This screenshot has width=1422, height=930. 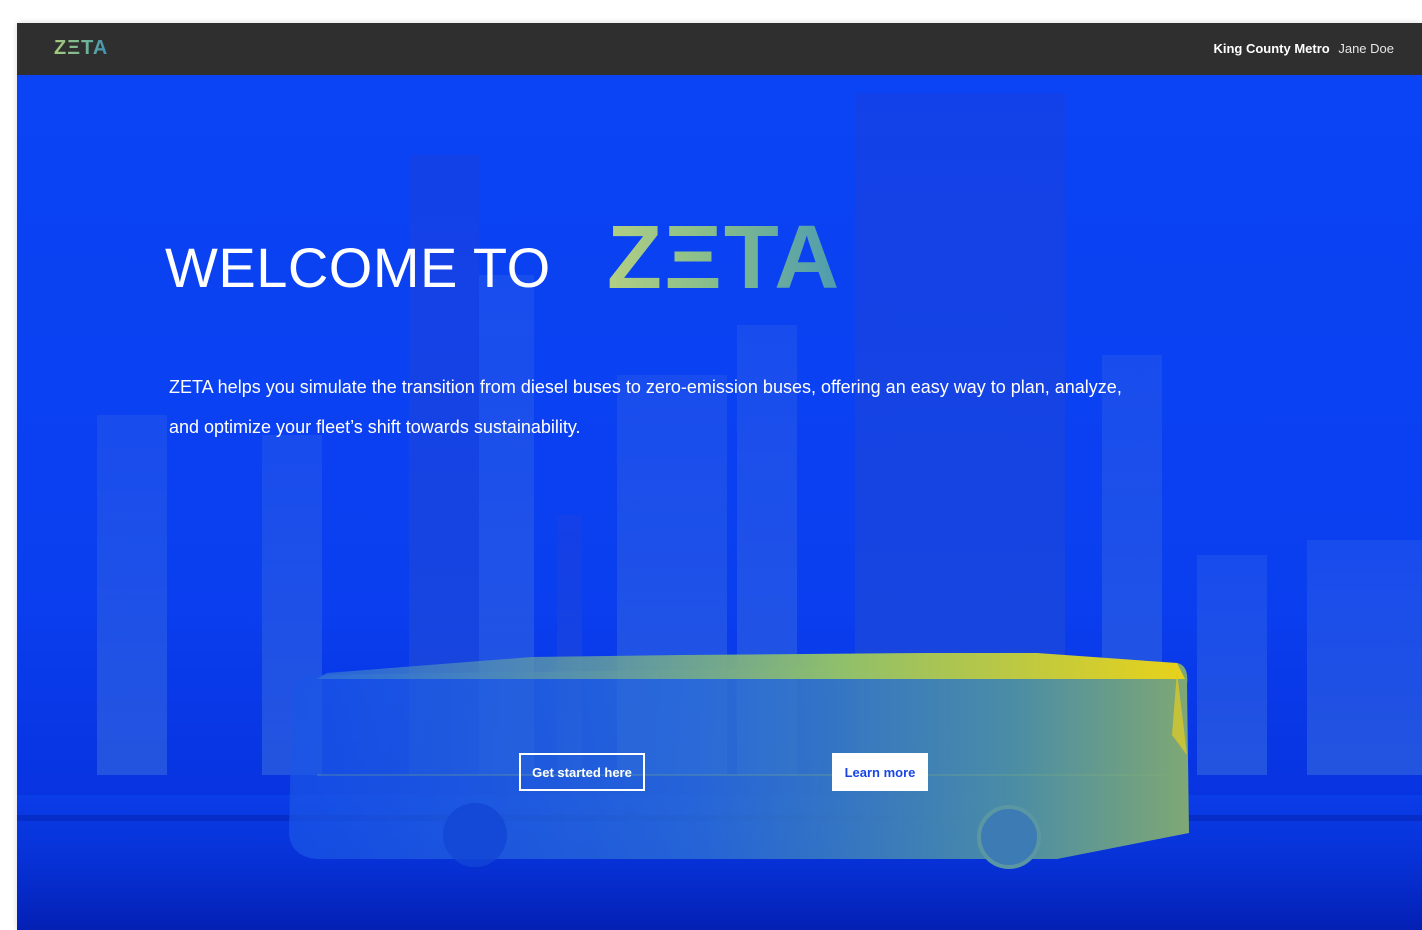 I want to click on user-account-area: King County Metro Jane Doe, so click(x=1303, y=48).